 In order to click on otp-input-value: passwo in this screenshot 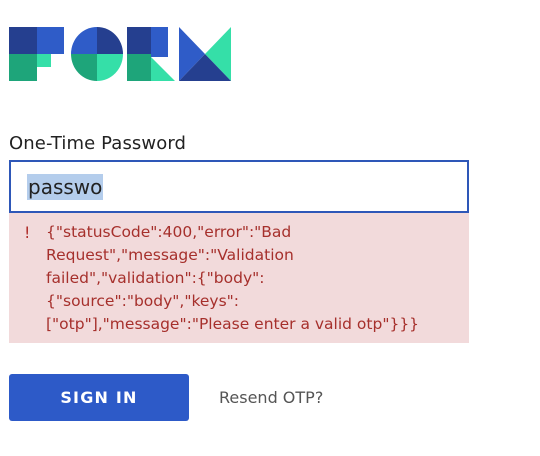, I will do `click(65, 186)`.